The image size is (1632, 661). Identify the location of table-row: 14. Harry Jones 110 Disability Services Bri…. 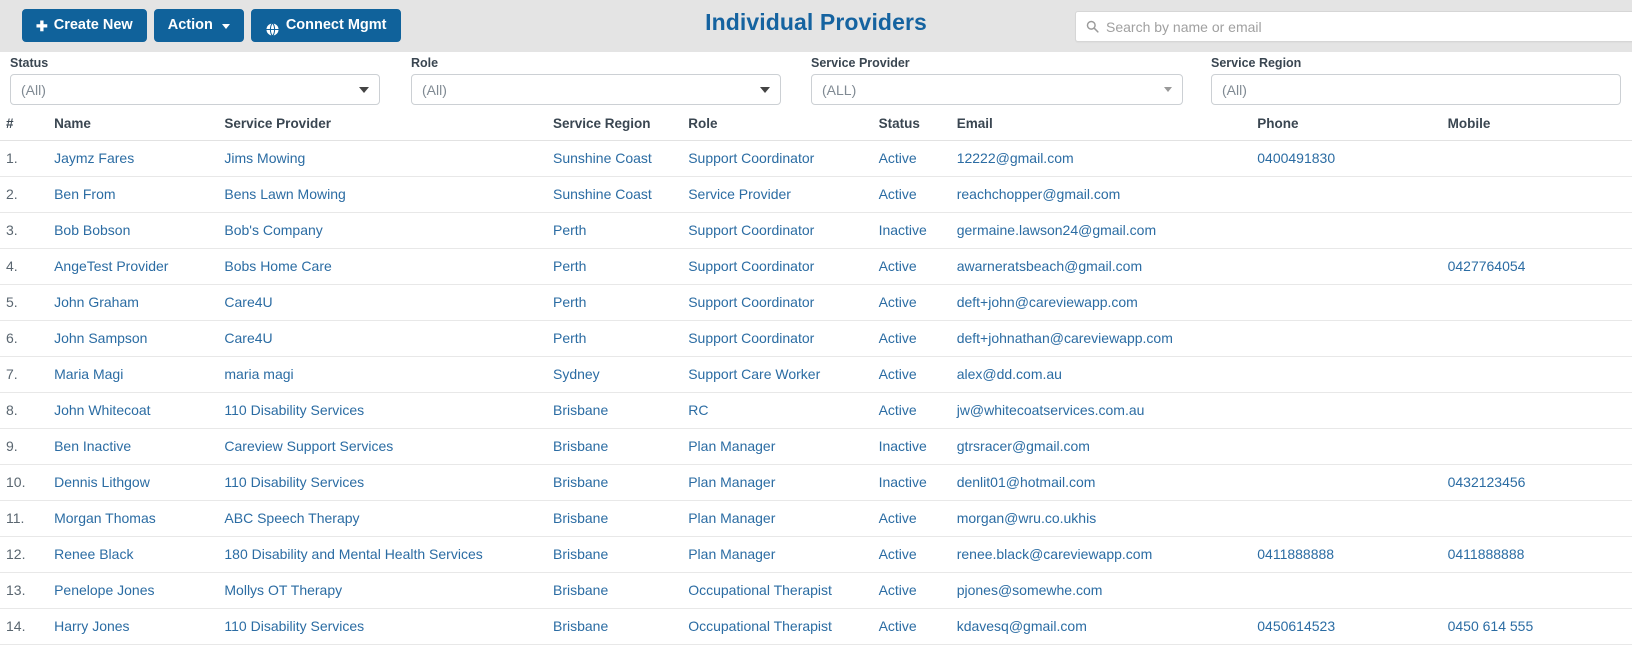
(816, 626).